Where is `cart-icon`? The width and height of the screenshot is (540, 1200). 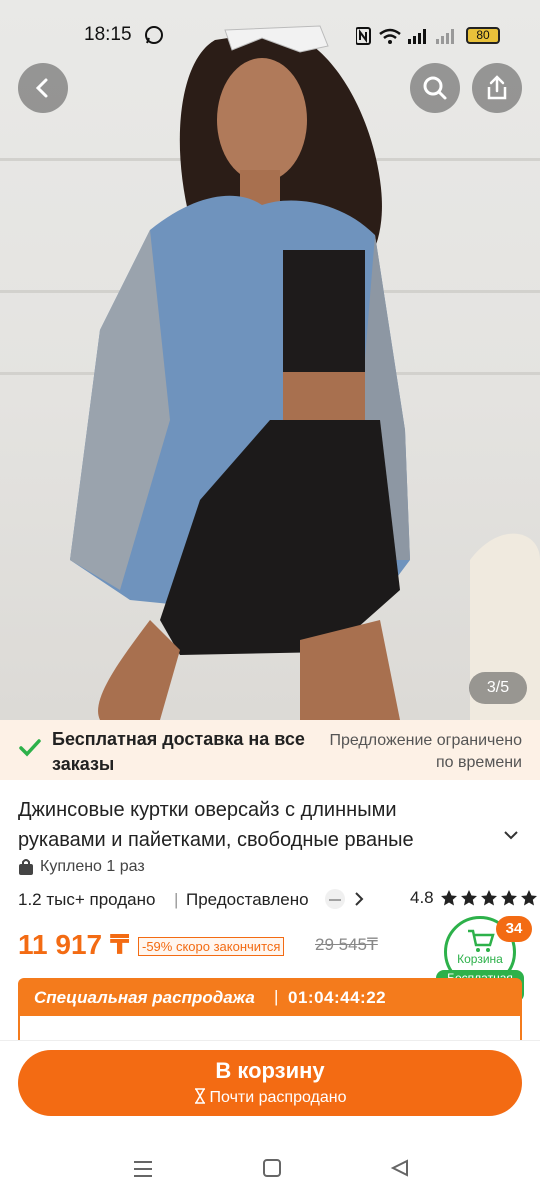
cart-icon is located at coordinates (481, 940).